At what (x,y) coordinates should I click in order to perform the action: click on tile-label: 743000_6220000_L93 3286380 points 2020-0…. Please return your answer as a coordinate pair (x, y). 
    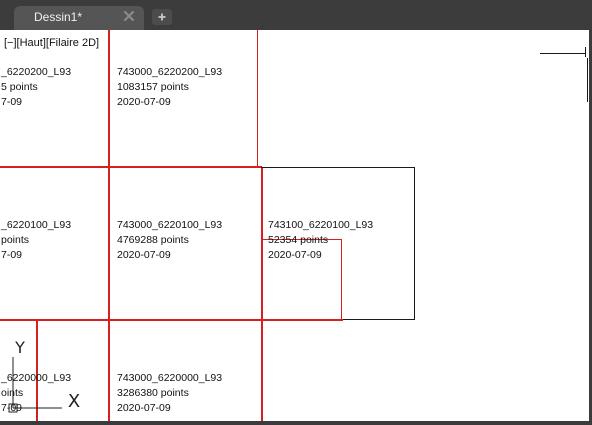
    Looking at the image, I should click on (169, 393).